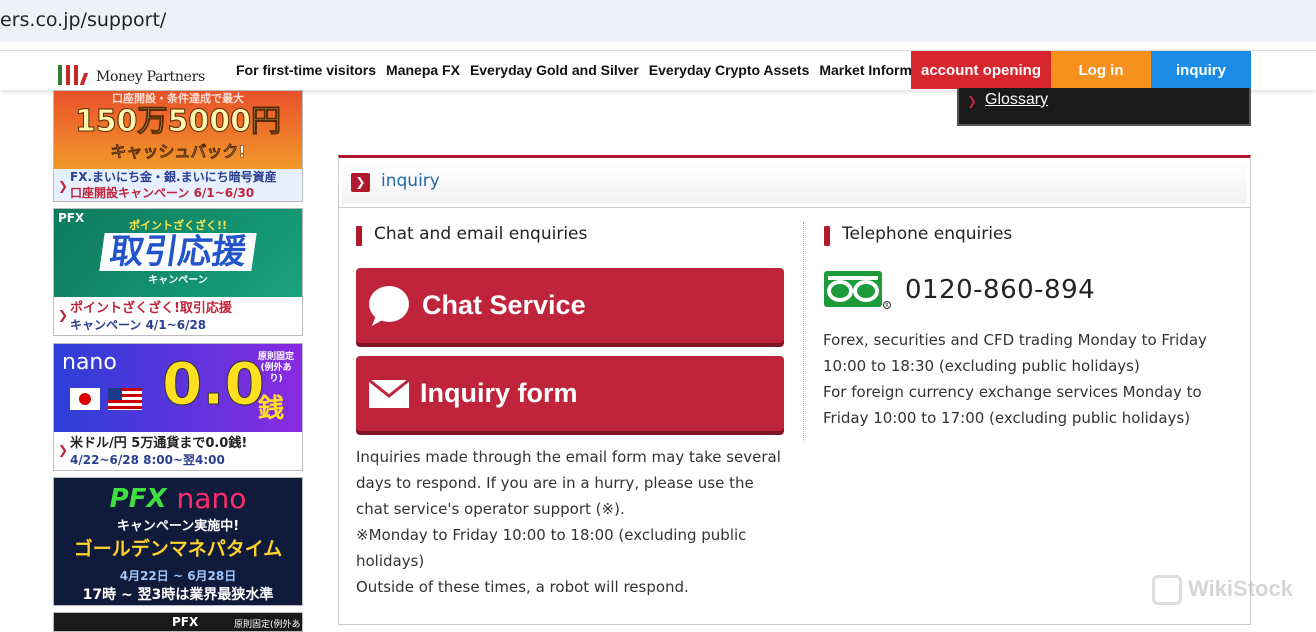 The width and height of the screenshot is (1316, 632). Describe the element at coordinates (214, 384) in the screenshot. I see `banner-hero: 0.0` at that location.